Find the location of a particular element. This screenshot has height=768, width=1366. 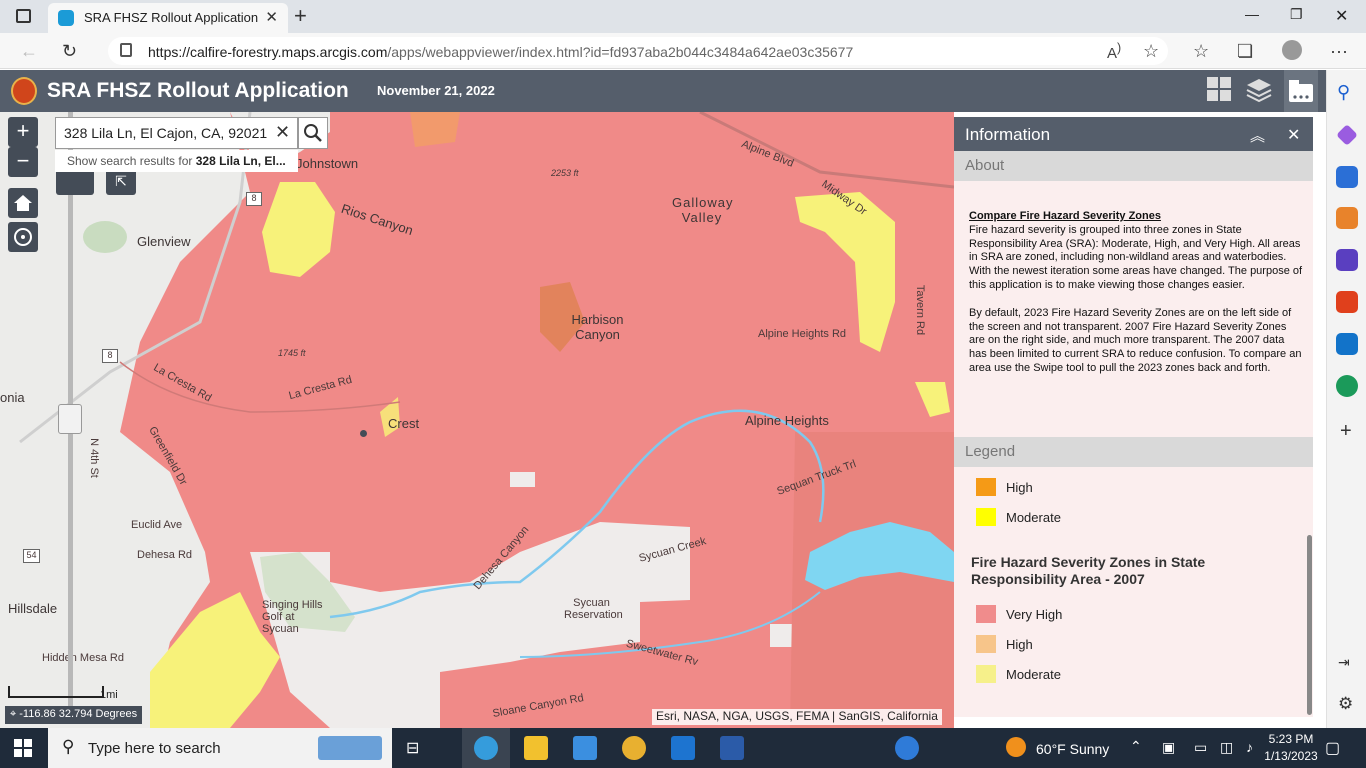

route-8-shield-2: 8 is located at coordinates (110, 356).